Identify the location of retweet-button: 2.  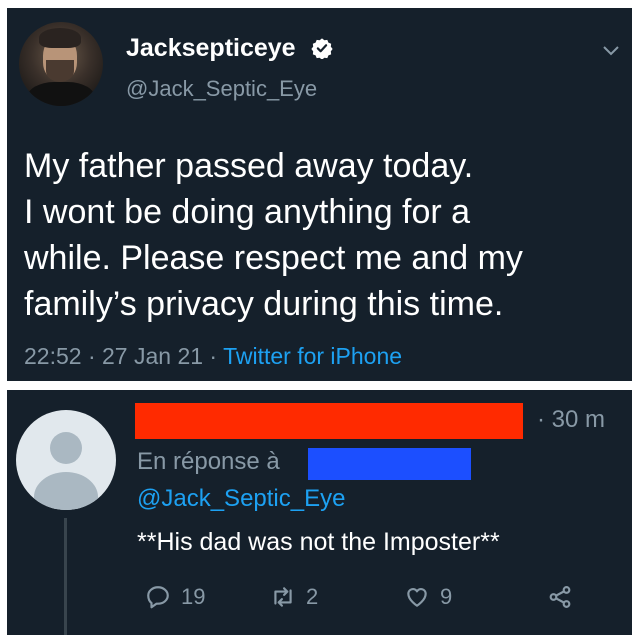
(294, 597).